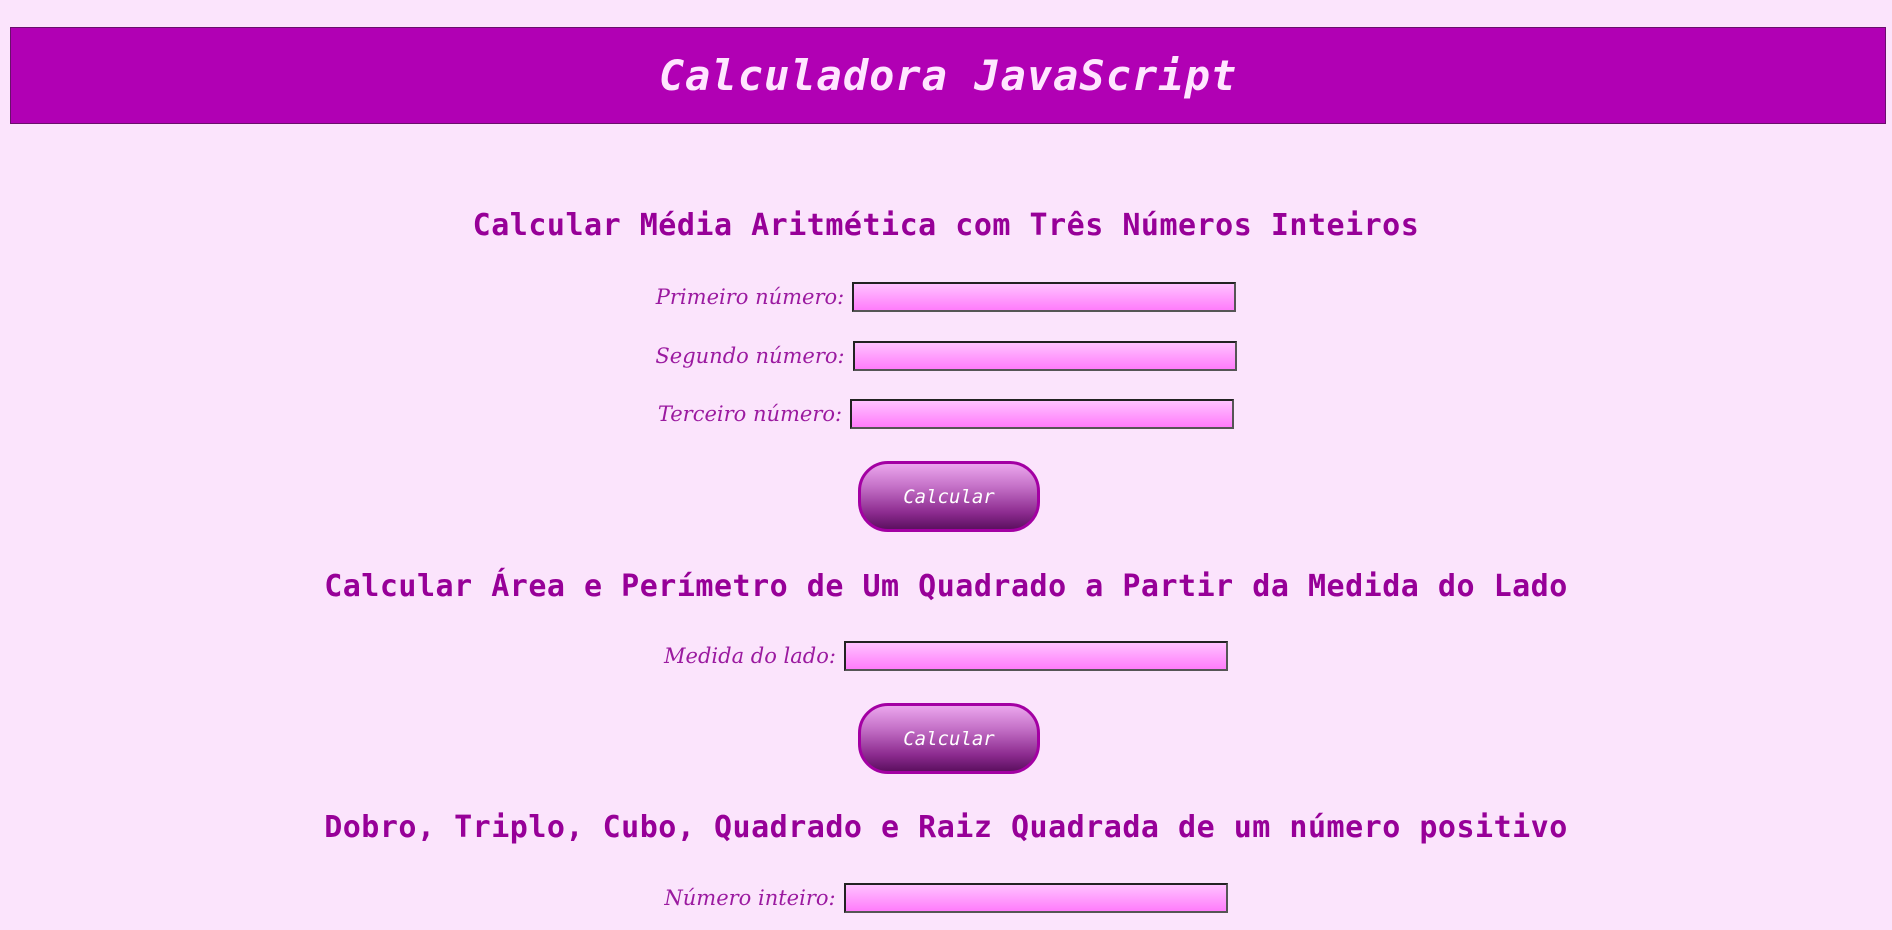 This screenshot has height=930, width=1892. I want to click on primeiro-numero-input, so click(1044, 297).